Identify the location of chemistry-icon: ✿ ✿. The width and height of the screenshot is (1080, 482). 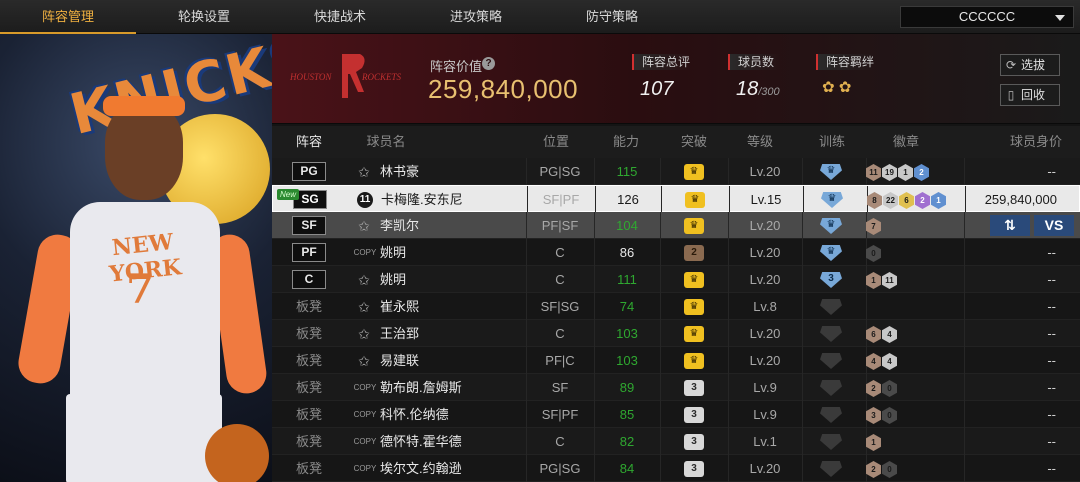
(845, 87).